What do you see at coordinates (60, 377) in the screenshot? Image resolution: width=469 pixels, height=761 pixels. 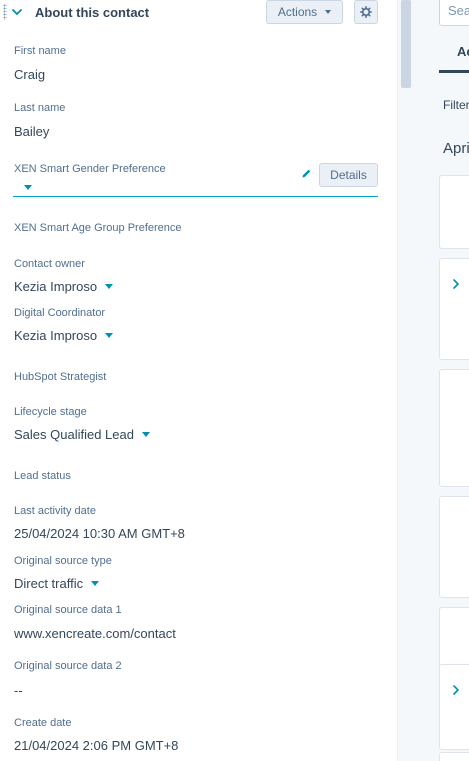 I see `hubspot-strategist-label: HubSpot Strategist` at bounding box center [60, 377].